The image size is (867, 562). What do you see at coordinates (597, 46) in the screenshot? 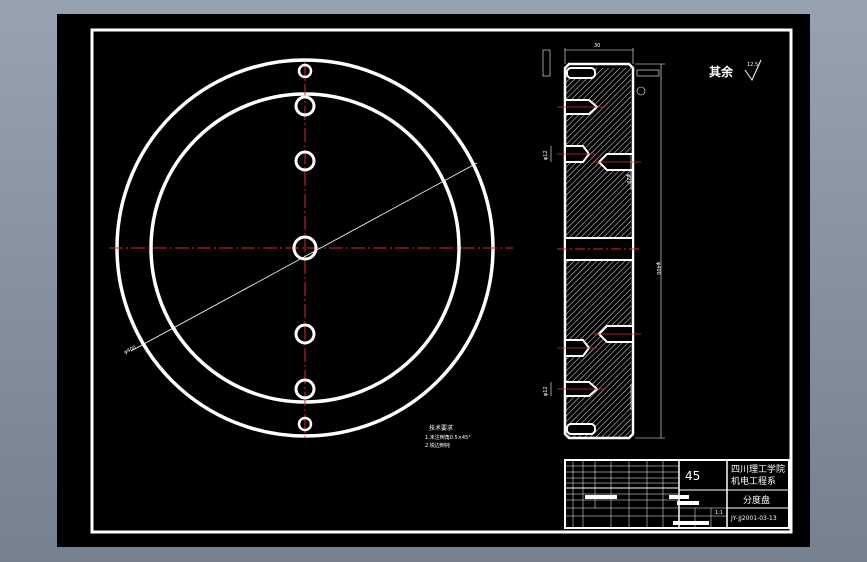
I see `width-dimension-label: 30` at bounding box center [597, 46].